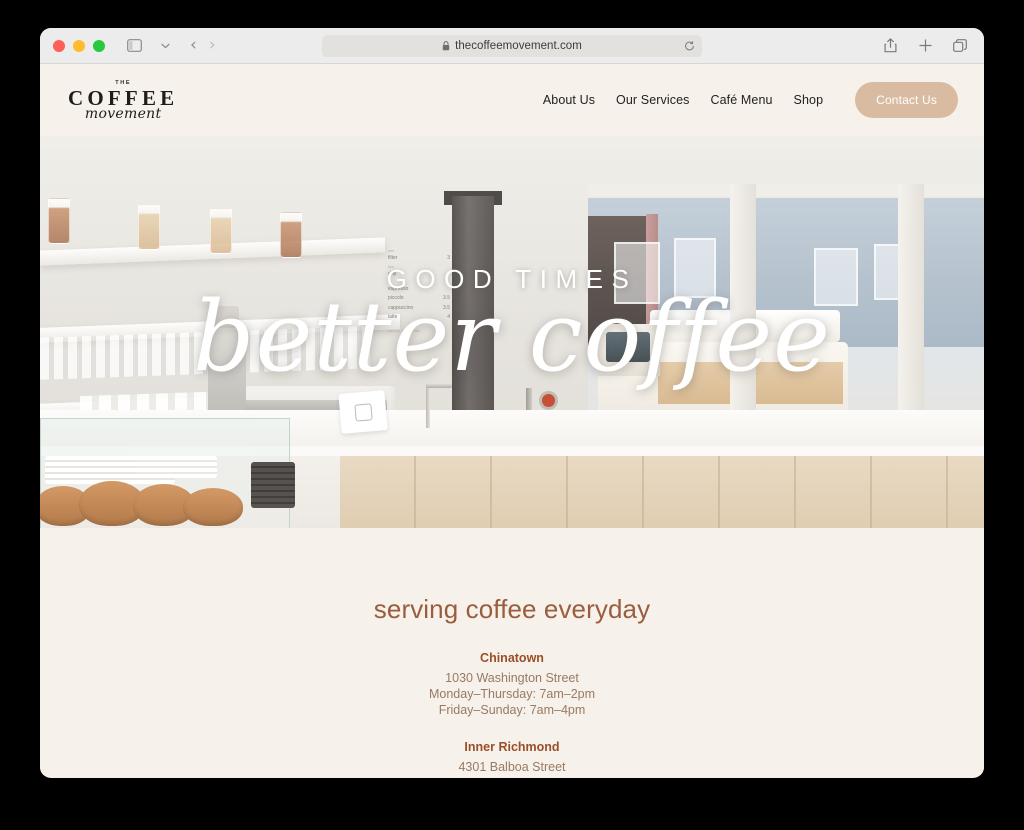 This screenshot has height=830, width=1024. Describe the element at coordinates (742, 100) in the screenshot. I see `nav-item-cafe-menu: Café Menu` at that location.